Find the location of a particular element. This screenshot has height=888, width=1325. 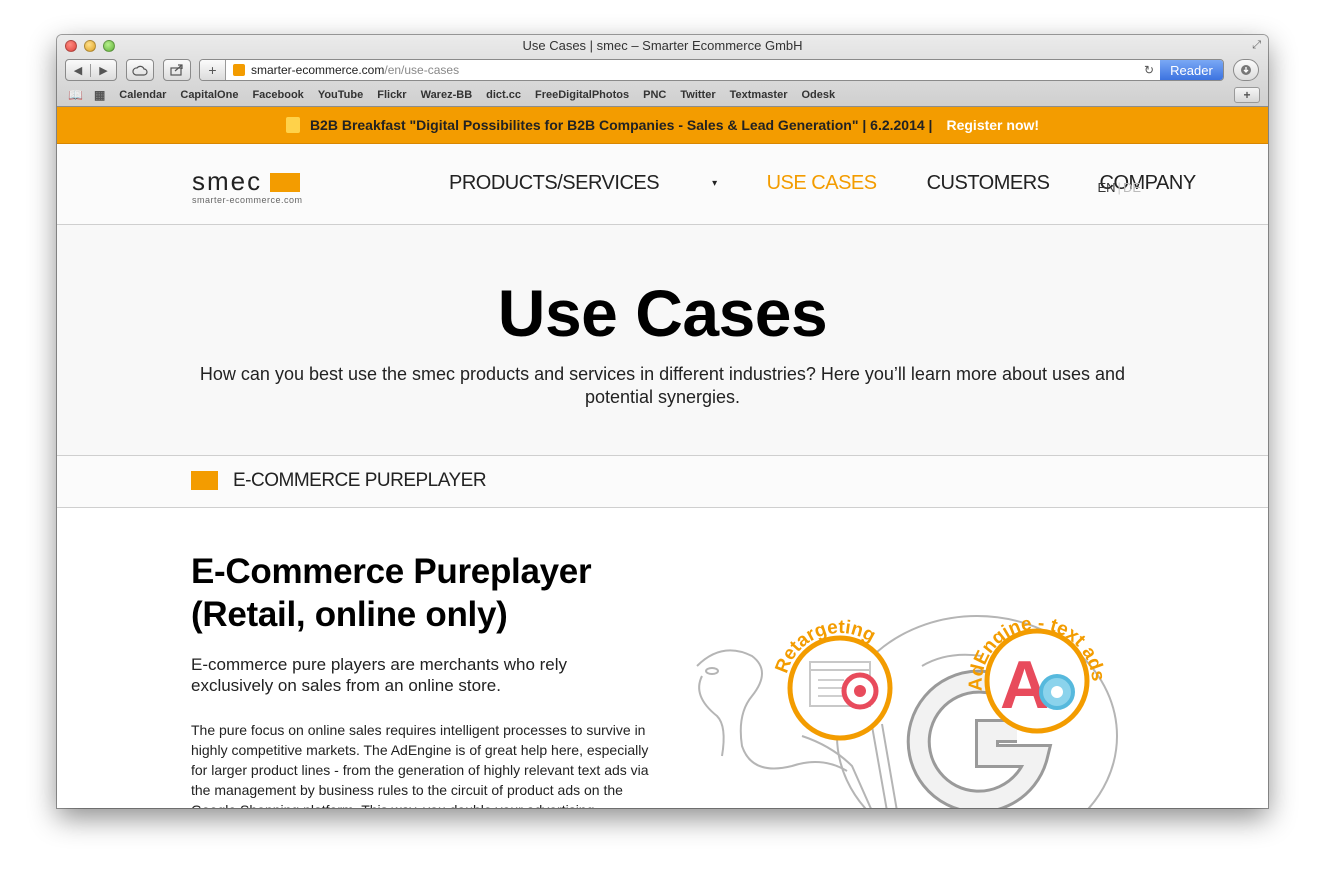

nav-customers: CUSTOMERS is located at coordinates (988, 183).